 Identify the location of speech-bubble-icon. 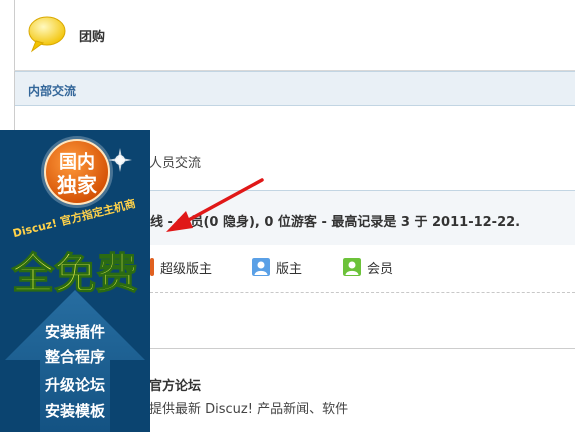
(47, 34).